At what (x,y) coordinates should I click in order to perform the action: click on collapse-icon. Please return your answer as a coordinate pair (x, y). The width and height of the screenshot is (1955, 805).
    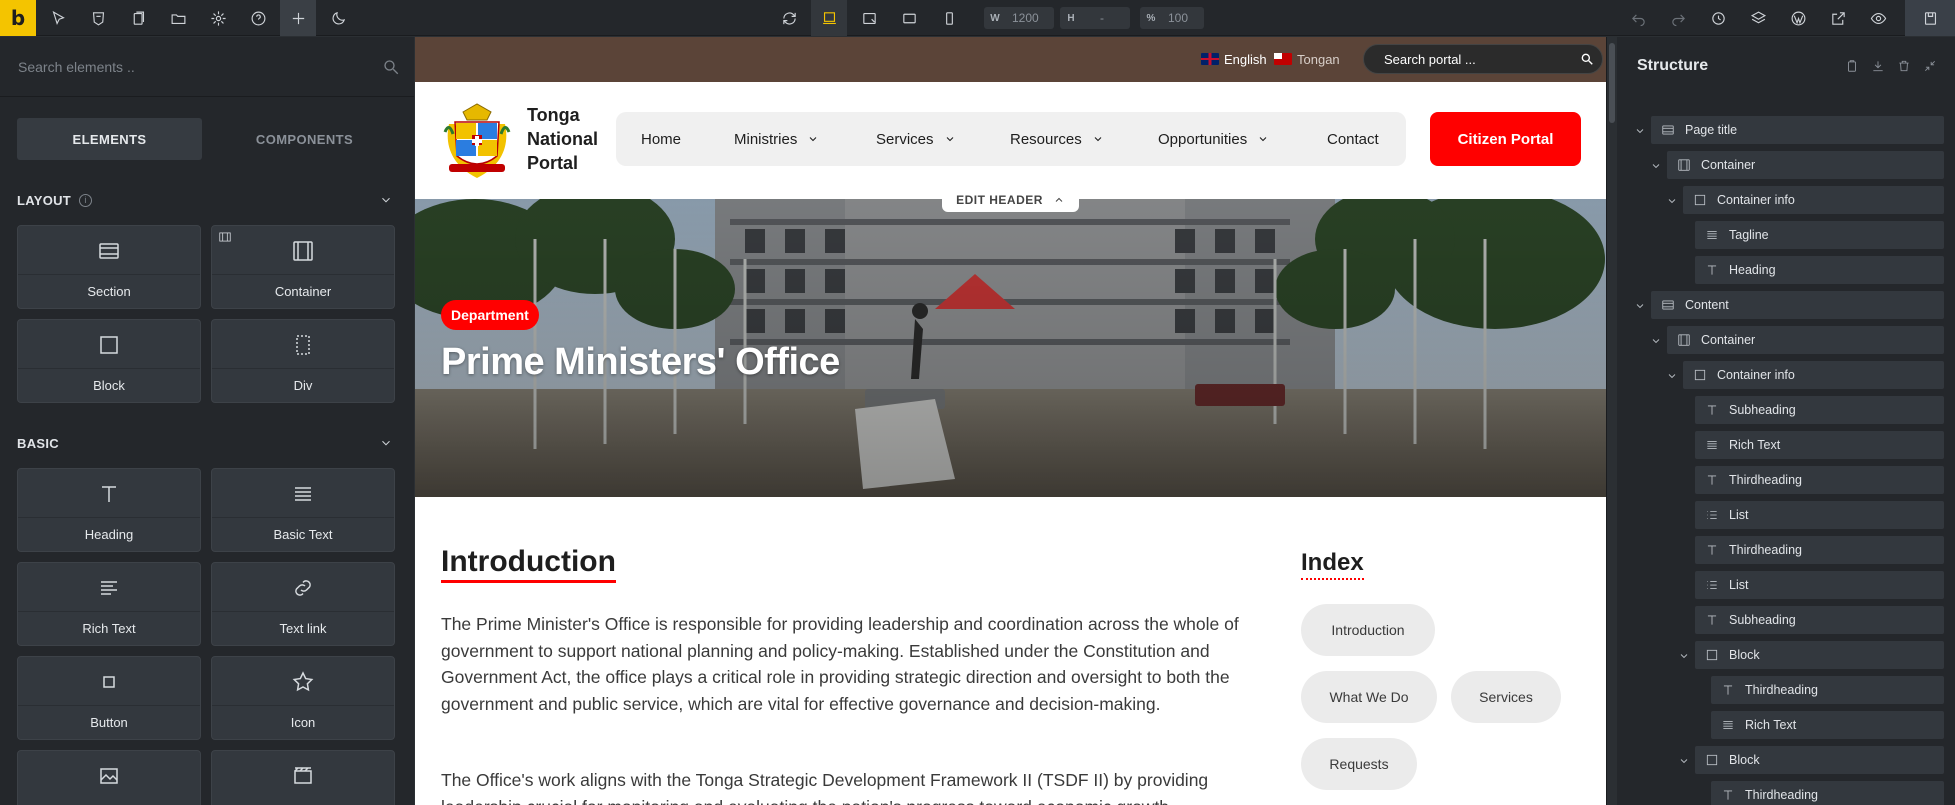
    Looking at the image, I should click on (1930, 66).